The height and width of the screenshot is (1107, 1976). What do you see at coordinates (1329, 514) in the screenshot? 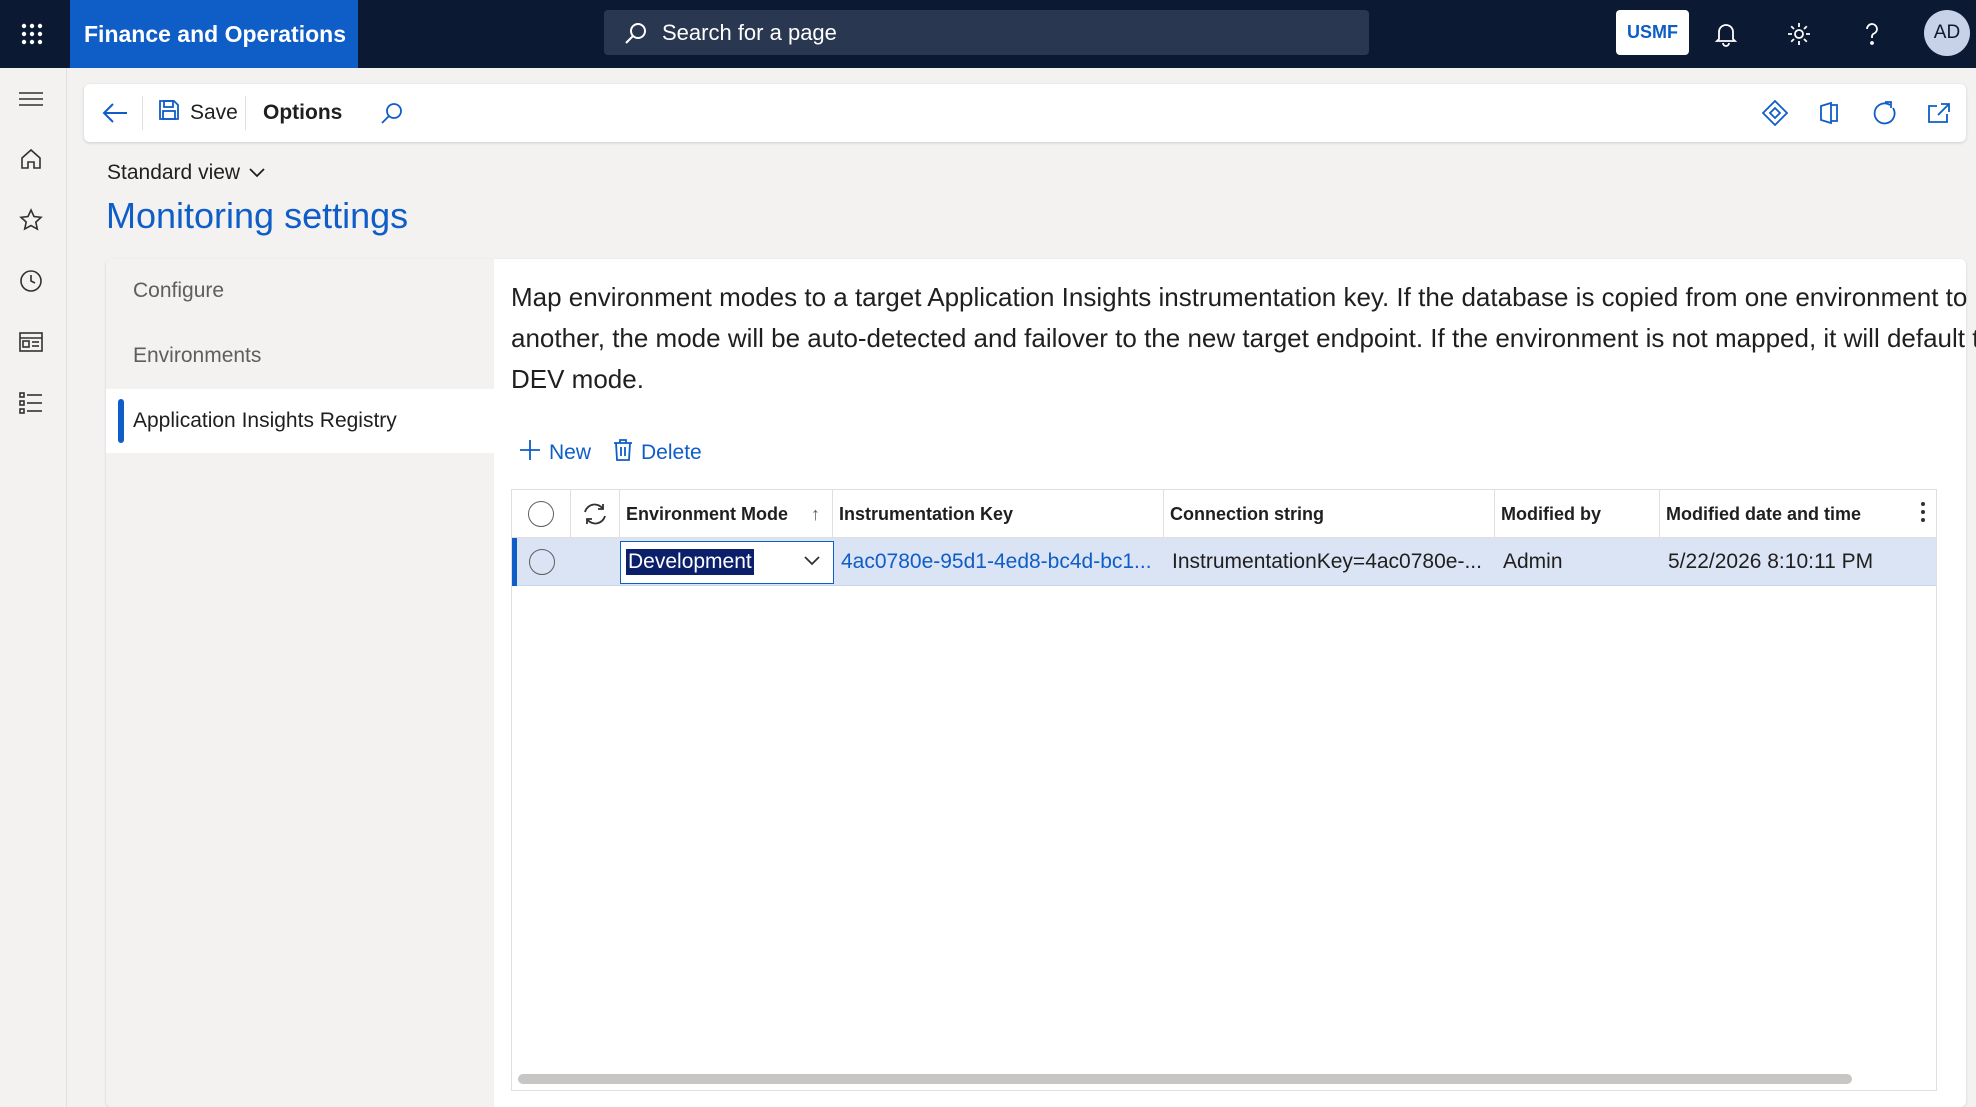
I see `column-header-connection-string: Connection string` at bounding box center [1329, 514].